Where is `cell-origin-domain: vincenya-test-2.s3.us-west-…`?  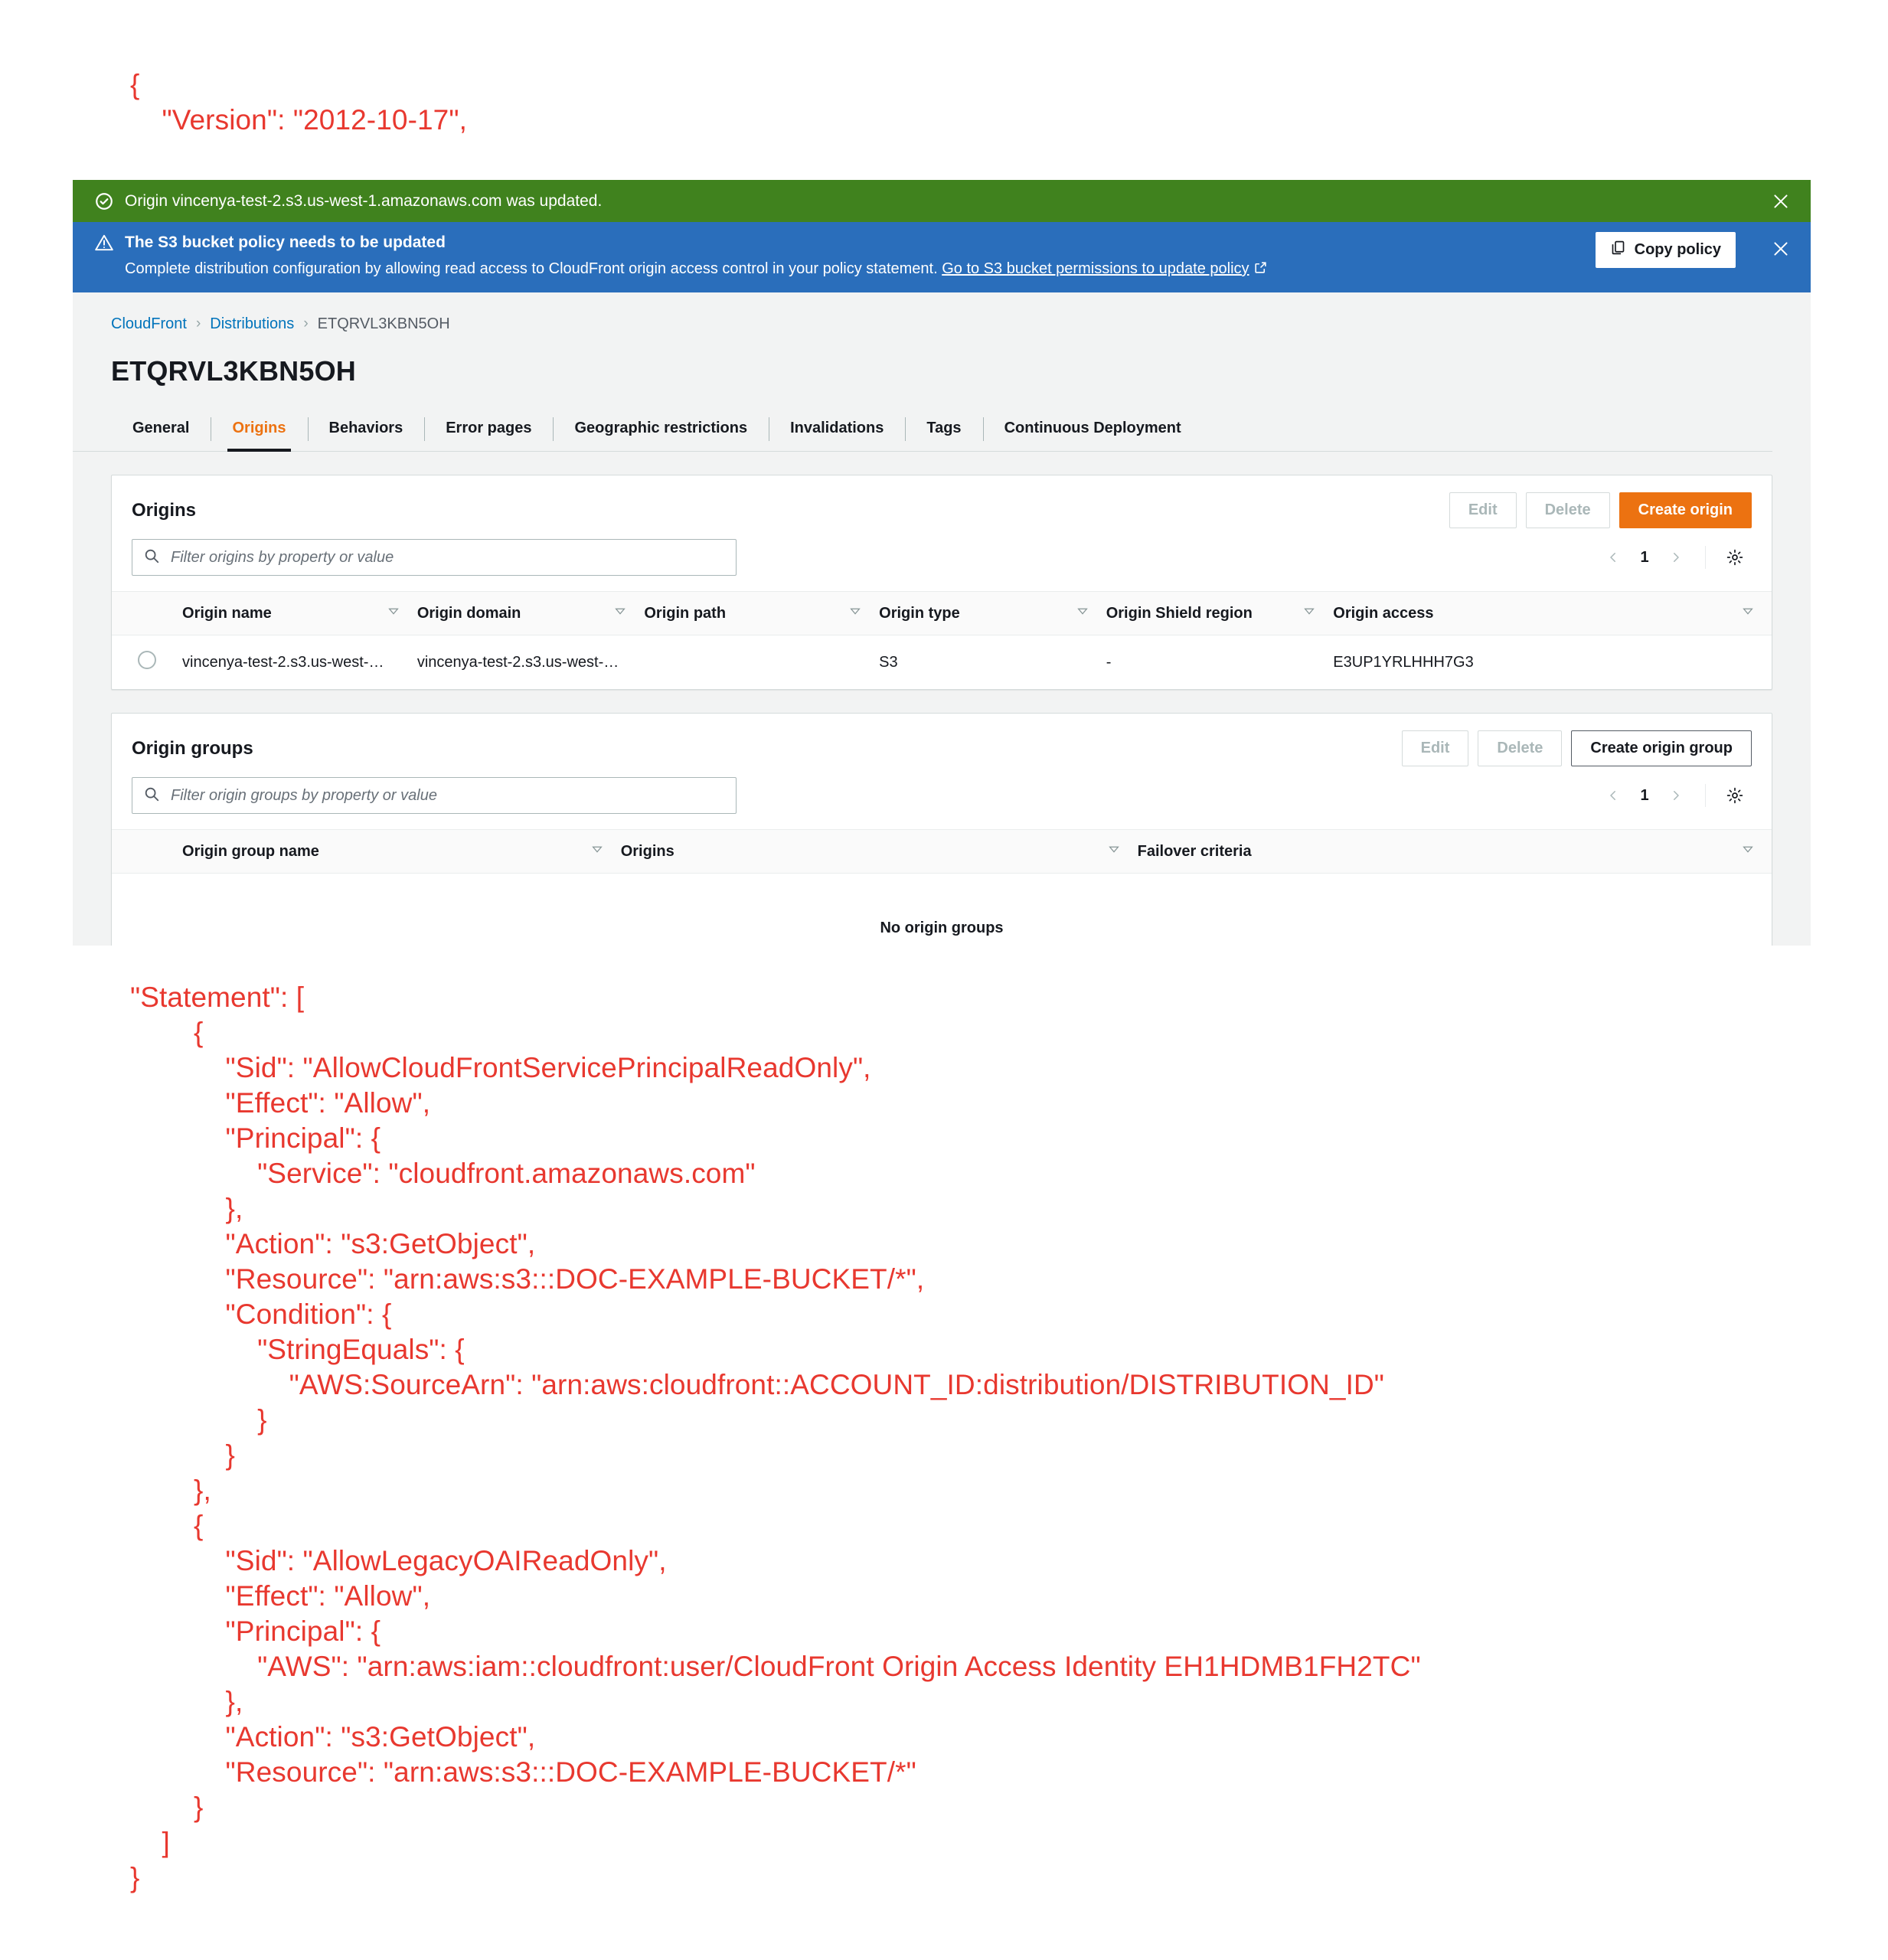 cell-origin-domain: vincenya-test-2.s3.us-west-… is located at coordinates (517, 662).